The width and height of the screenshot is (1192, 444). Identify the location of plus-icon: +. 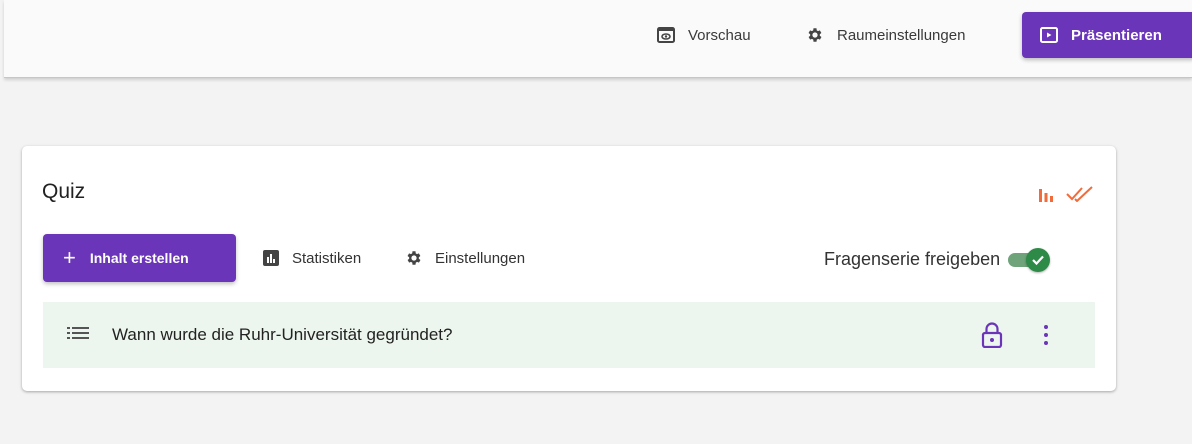
(69, 257).